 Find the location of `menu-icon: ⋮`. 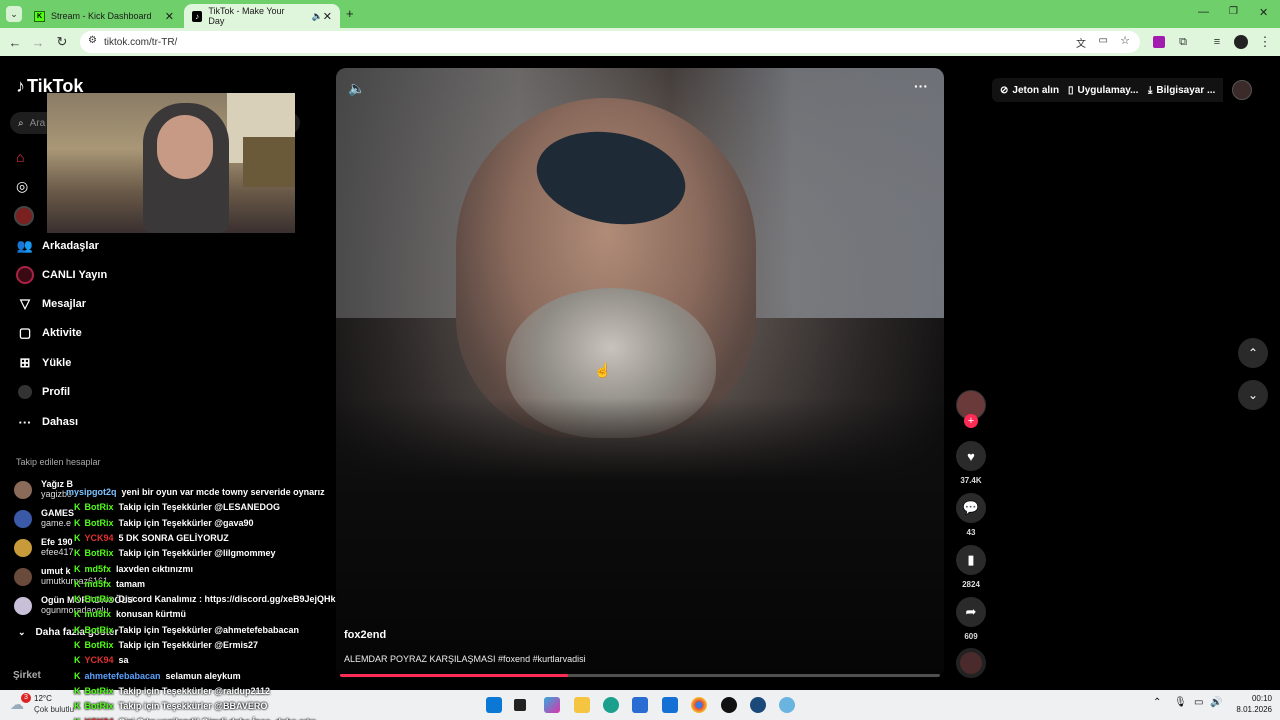

menu-icon: ⋮ is located at coordinates (1265, 42).